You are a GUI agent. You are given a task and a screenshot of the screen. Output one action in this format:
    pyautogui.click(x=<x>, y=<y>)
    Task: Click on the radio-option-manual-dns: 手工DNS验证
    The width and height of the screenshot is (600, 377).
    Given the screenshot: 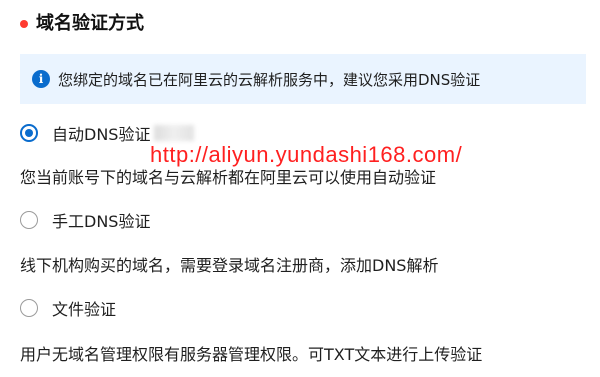 What is the action you would take?
    pyautogui.click(x=85, y=220)
    